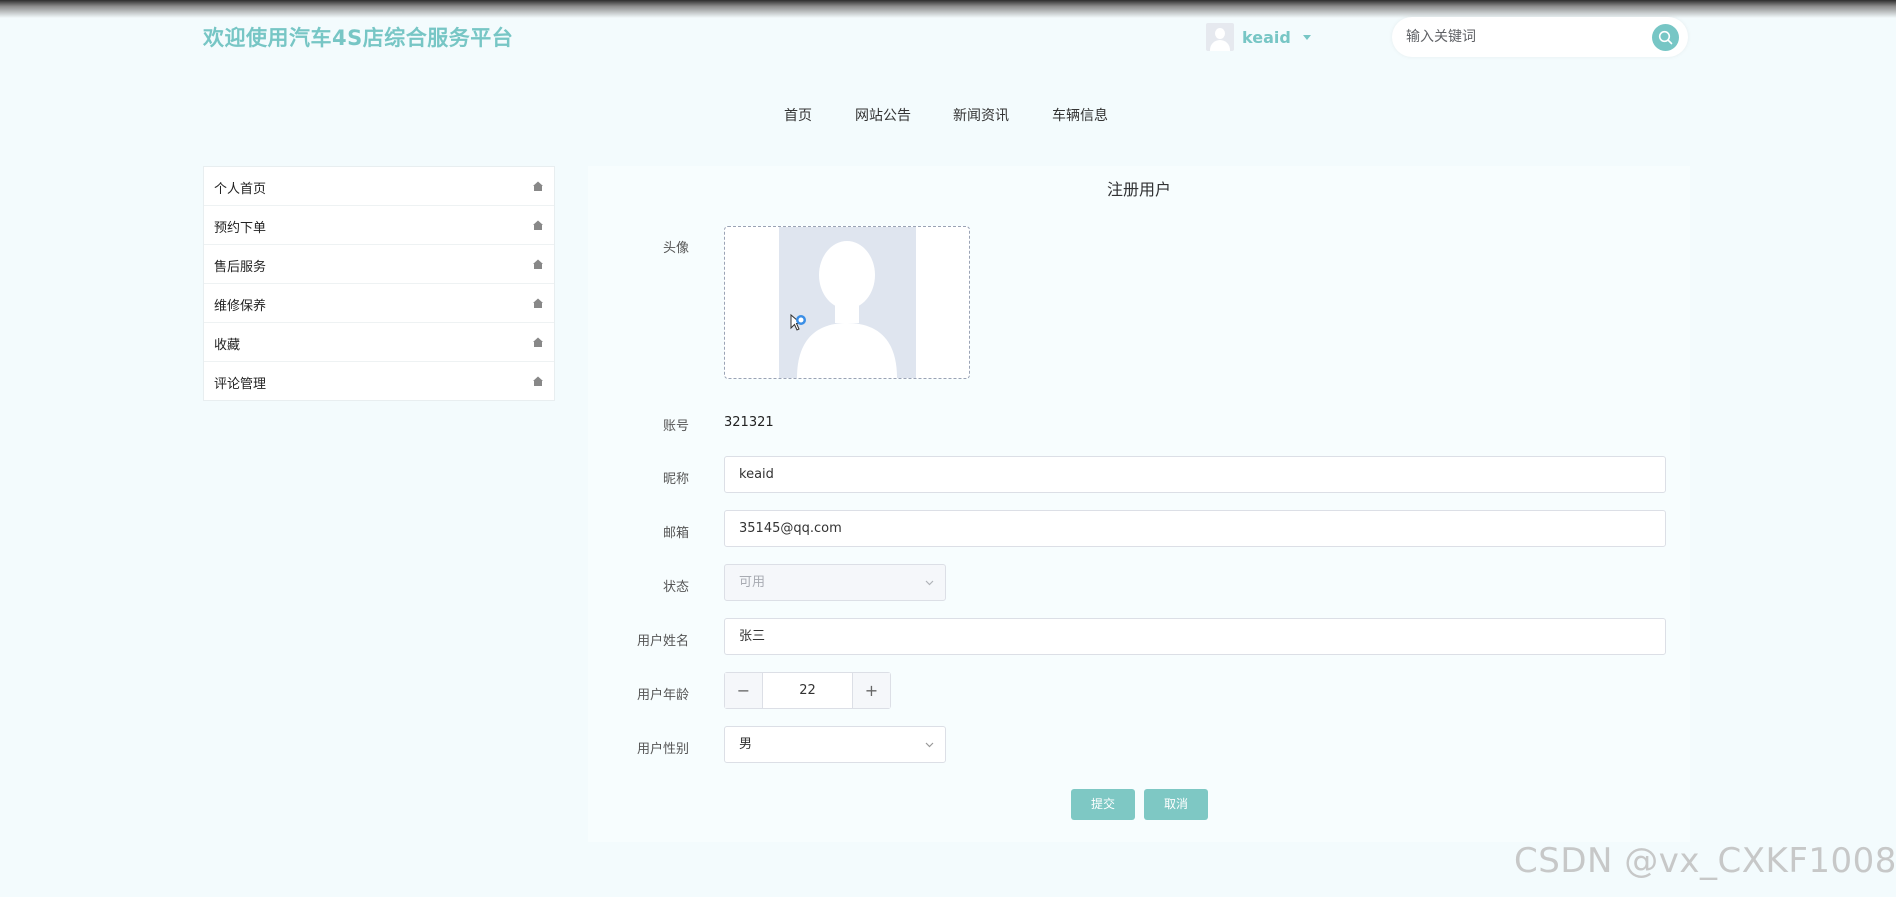  What do you see at coordinates (240, 306) in the screenshot?
I see `sidebar-item-label: 维修保养` at bounding box center [240, 306].